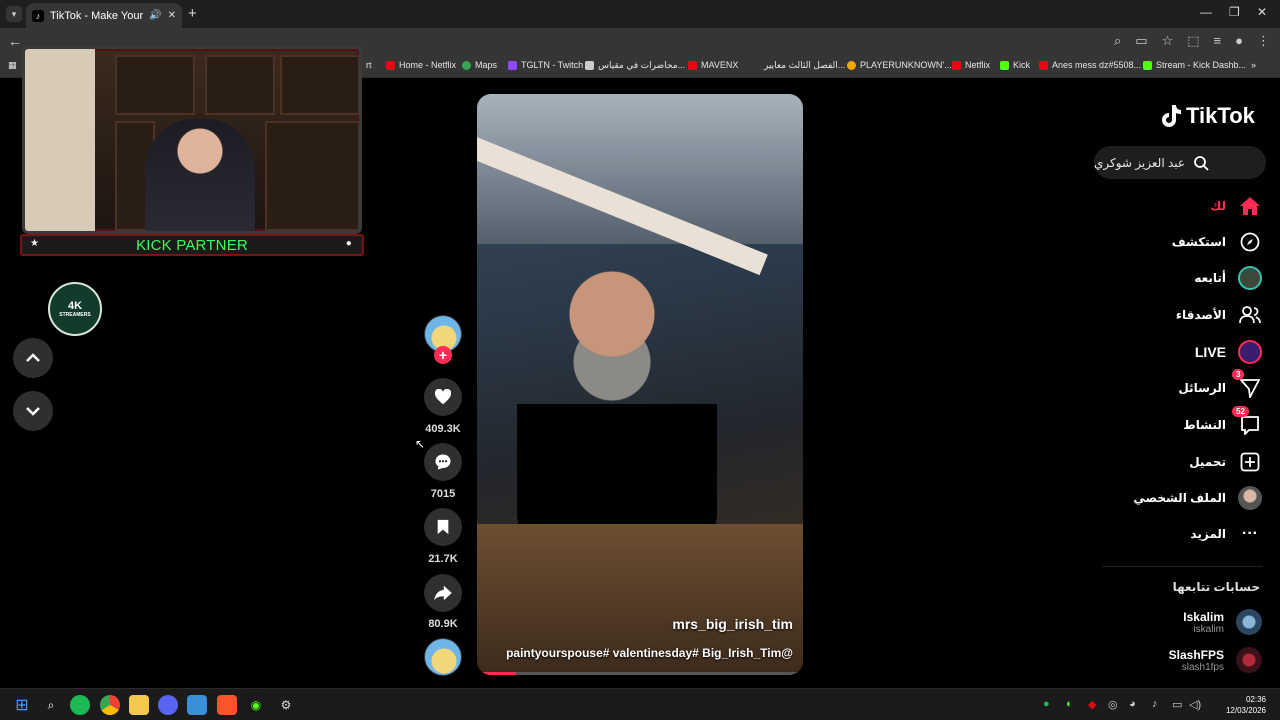  I want to click on tab-close-icon: ✕, so click(172, 15).